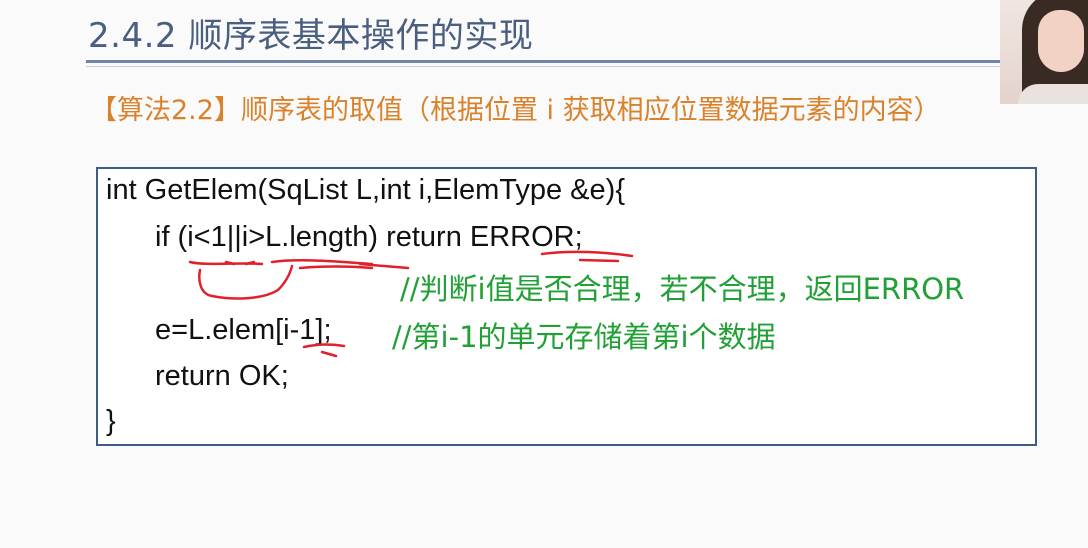  Describe the element at coordinates (682, 289) in the screenshot. I see `code-comment-bounds: //判断i值是否合理，若不合理，返回ERROR` at that location.